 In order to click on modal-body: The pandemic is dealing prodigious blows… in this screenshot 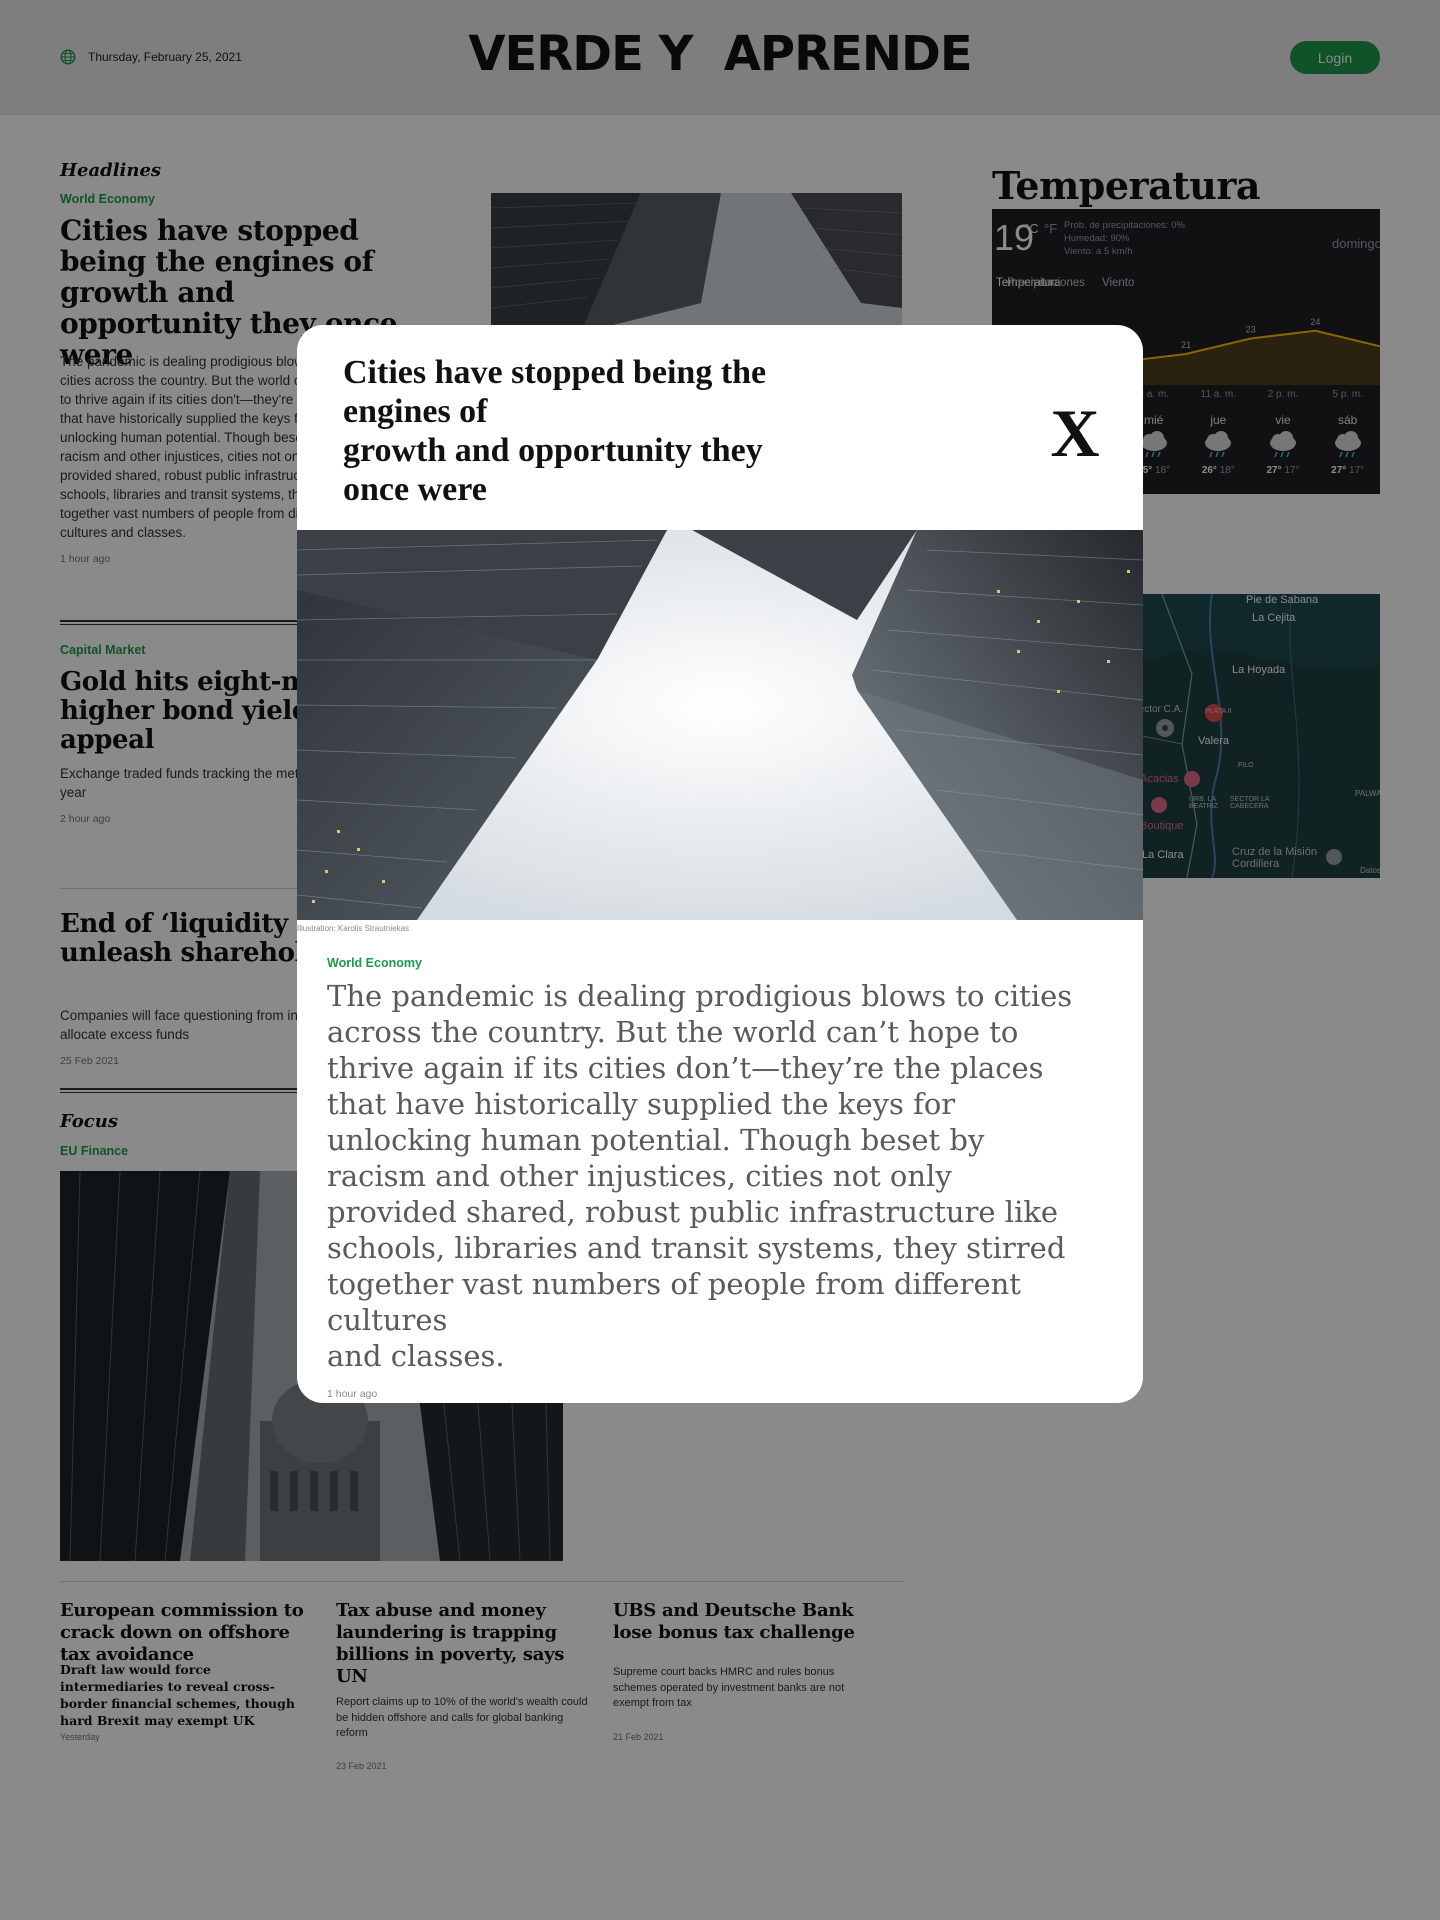, I will do `click(727, 1176)`.